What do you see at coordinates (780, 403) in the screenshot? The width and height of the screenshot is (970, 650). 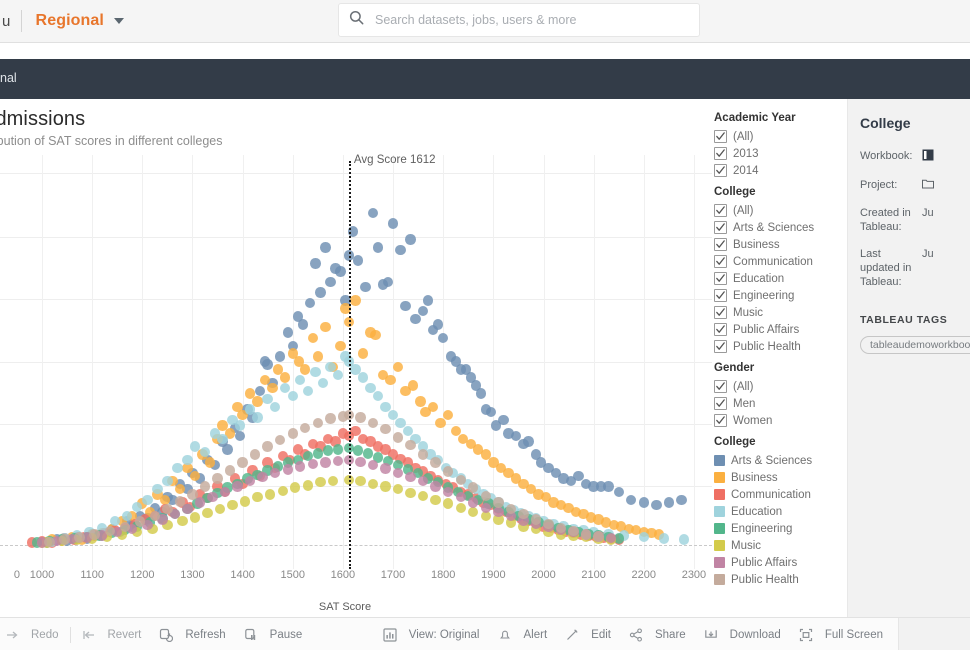 I see `filter-item-men: Men` at bounding box center [780, 403].